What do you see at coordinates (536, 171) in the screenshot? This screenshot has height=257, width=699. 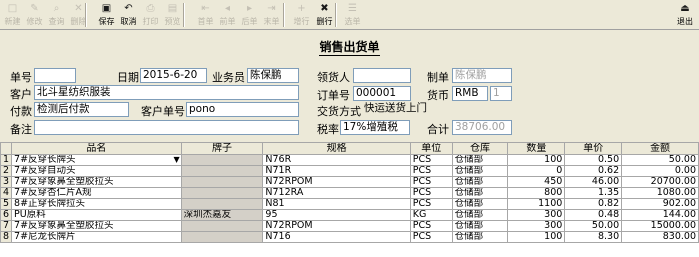 I see `table-cell: 0` at bounding box center [536, 171].